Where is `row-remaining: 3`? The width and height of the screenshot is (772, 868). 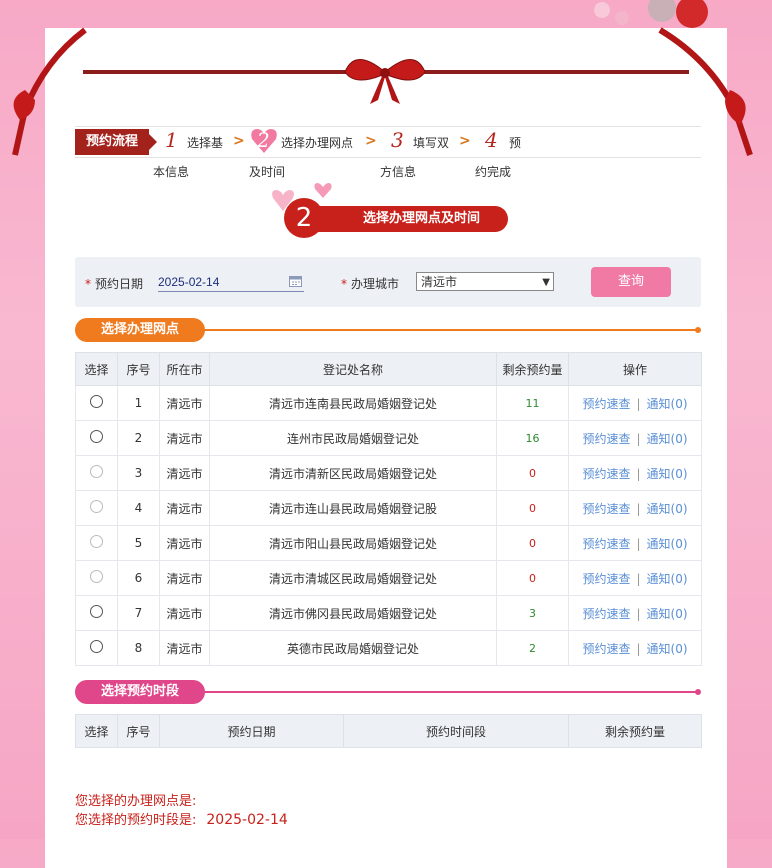 row-remaining: 3 is located at coordinates (532, 613).